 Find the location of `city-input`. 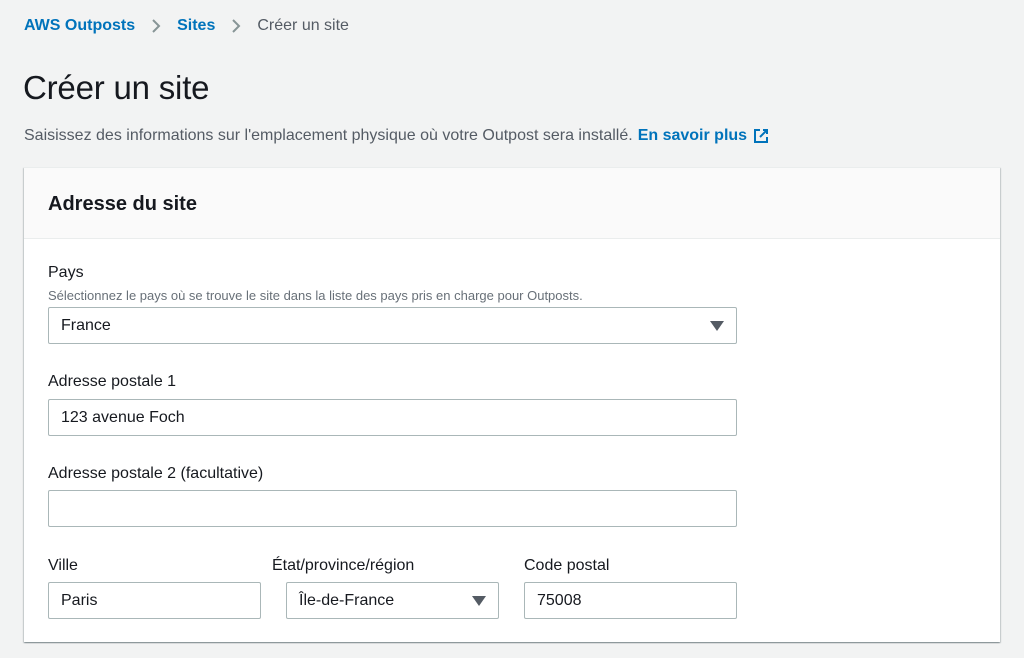

city-input is located at coordinates (154, 600).